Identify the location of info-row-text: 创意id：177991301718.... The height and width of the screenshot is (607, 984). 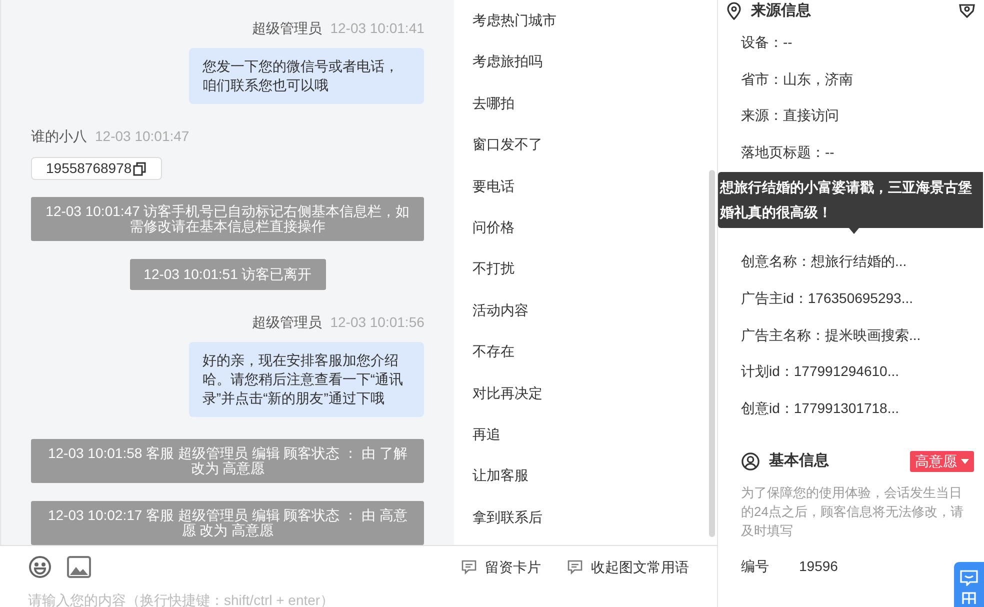
(820, 408).